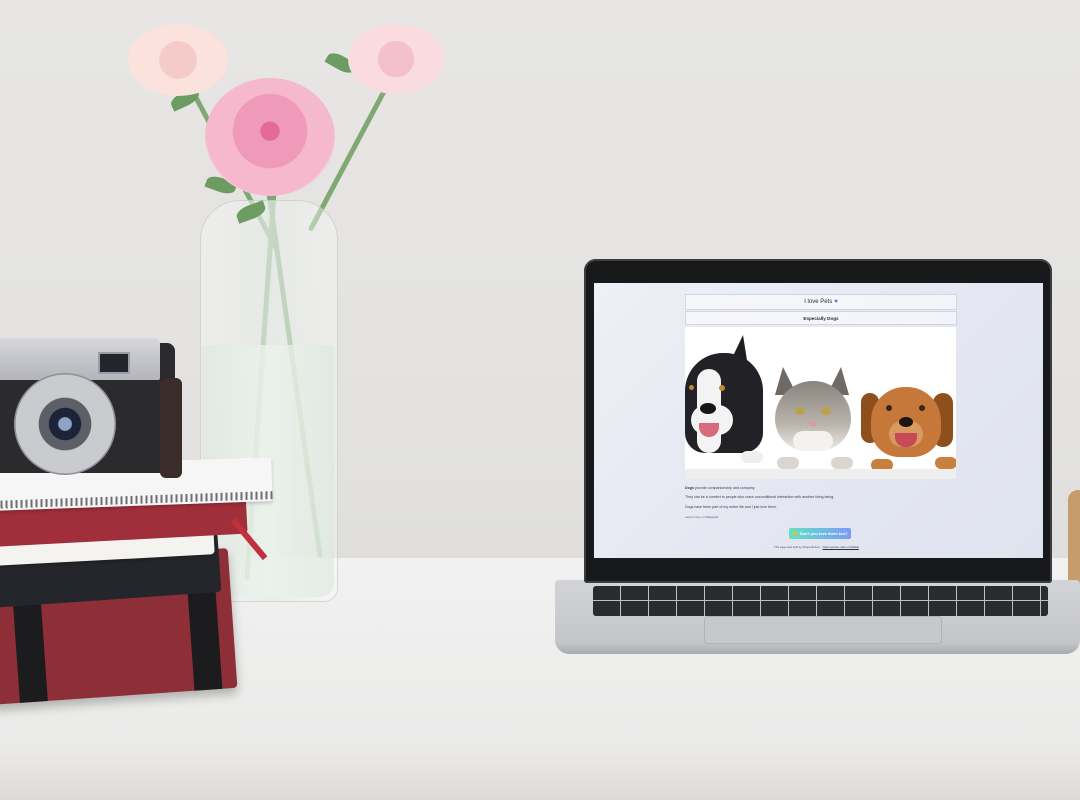 This screenshot has width=1080, height=800. I want to click on rose-flower-pink, so click(270, 137).